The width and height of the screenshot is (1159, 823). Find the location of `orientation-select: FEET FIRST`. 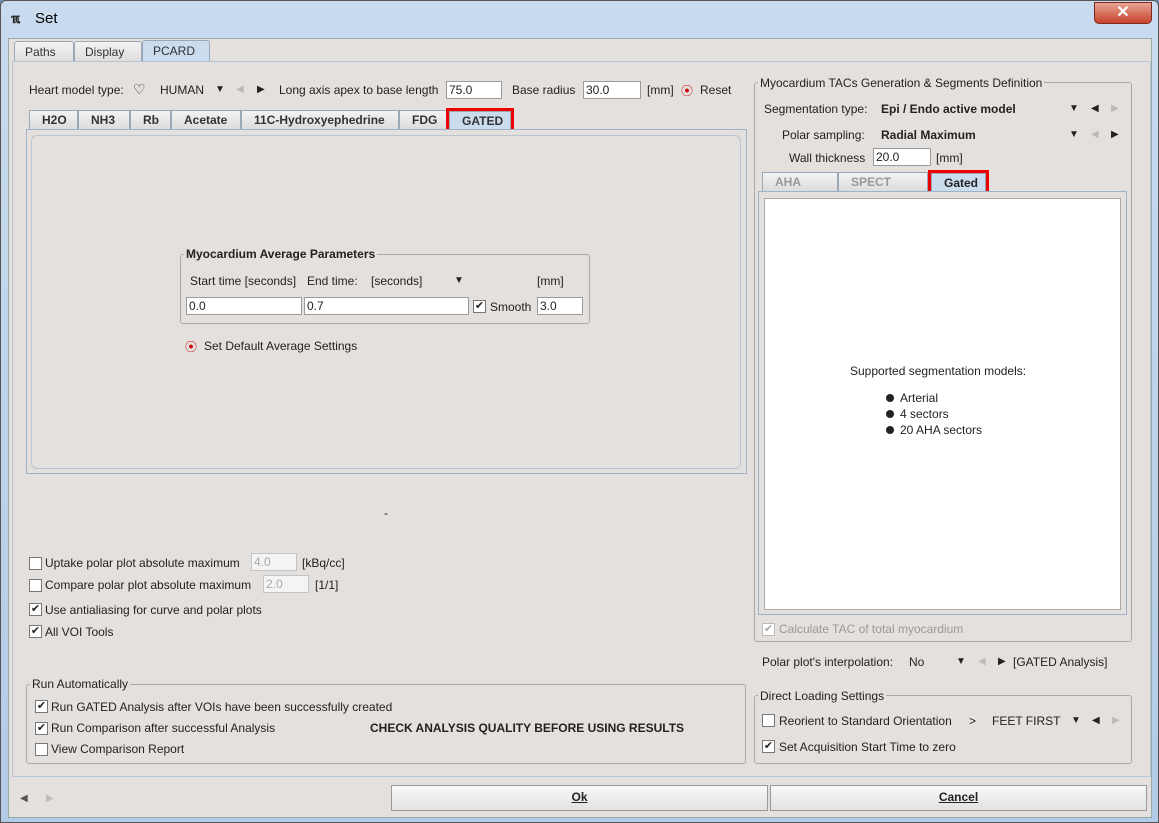

orientation-select: FEET FIRST is located at coordinates (1026, 721).